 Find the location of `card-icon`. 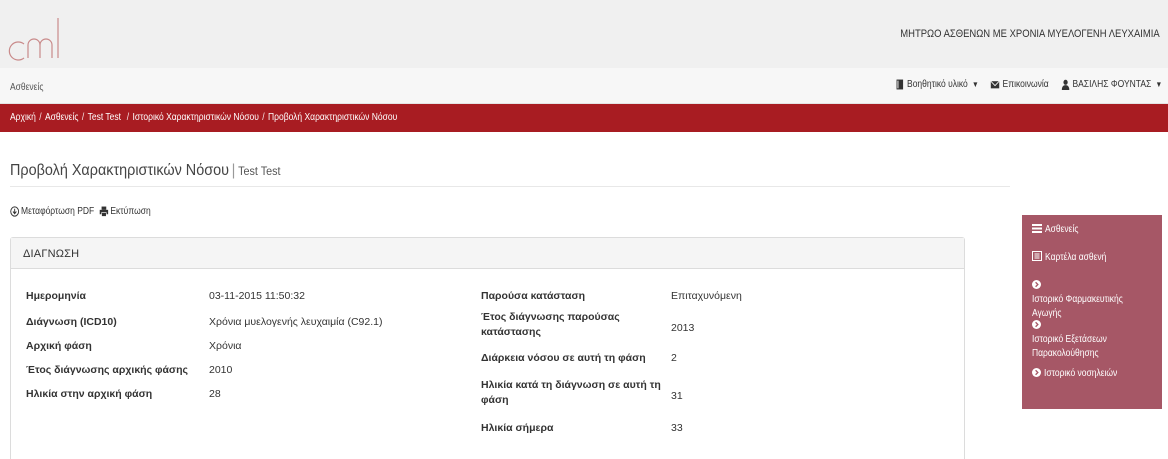

card-icon is located at coordinates (1037, 256).